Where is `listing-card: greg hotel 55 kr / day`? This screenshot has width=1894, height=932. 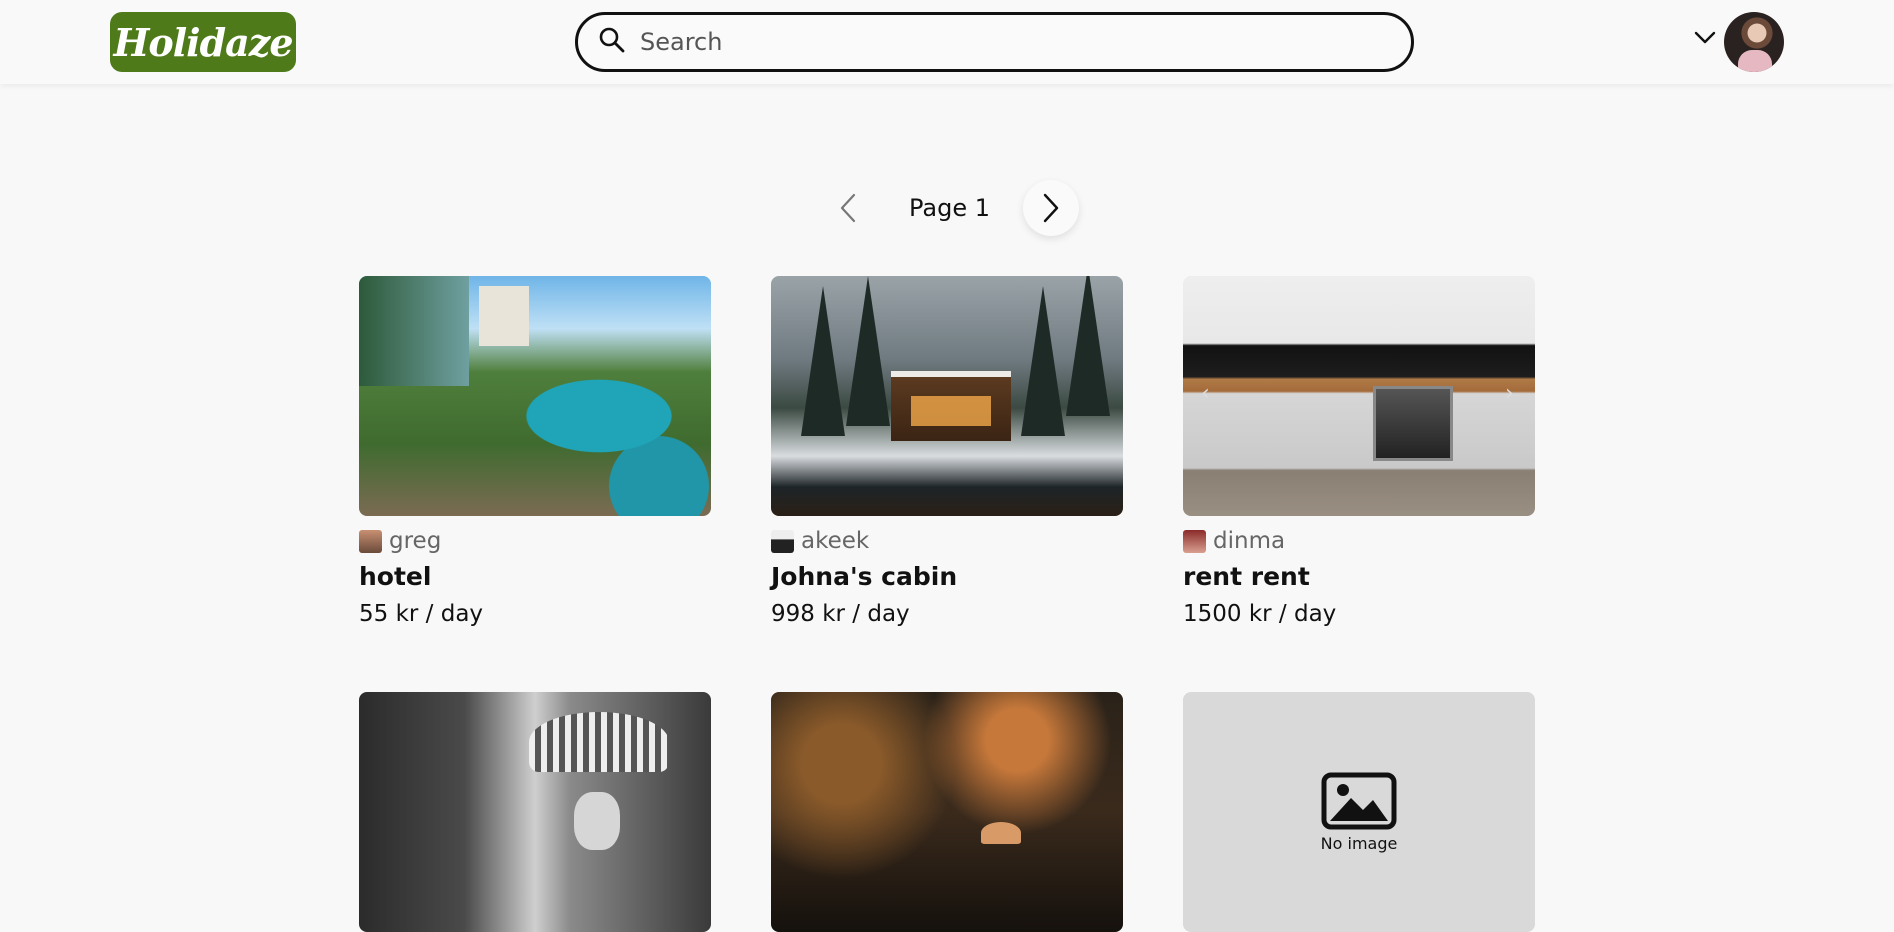 listing-card: greg hotel 55 kr / day is located at coordinates (535, 451).